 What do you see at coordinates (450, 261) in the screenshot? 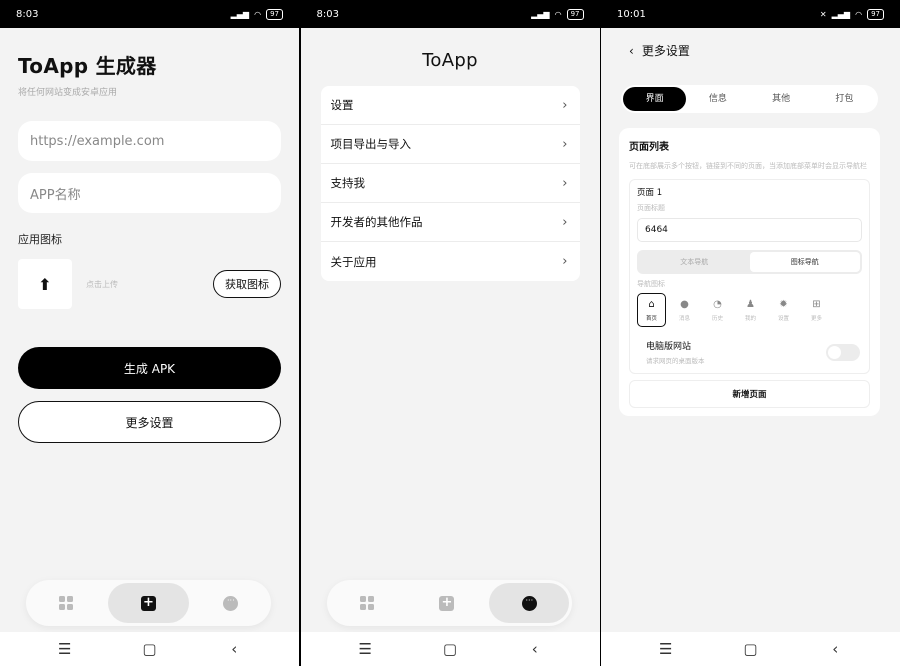
I see `menu-item-about: 关于应用 ›` at bounding box center [450, 261].